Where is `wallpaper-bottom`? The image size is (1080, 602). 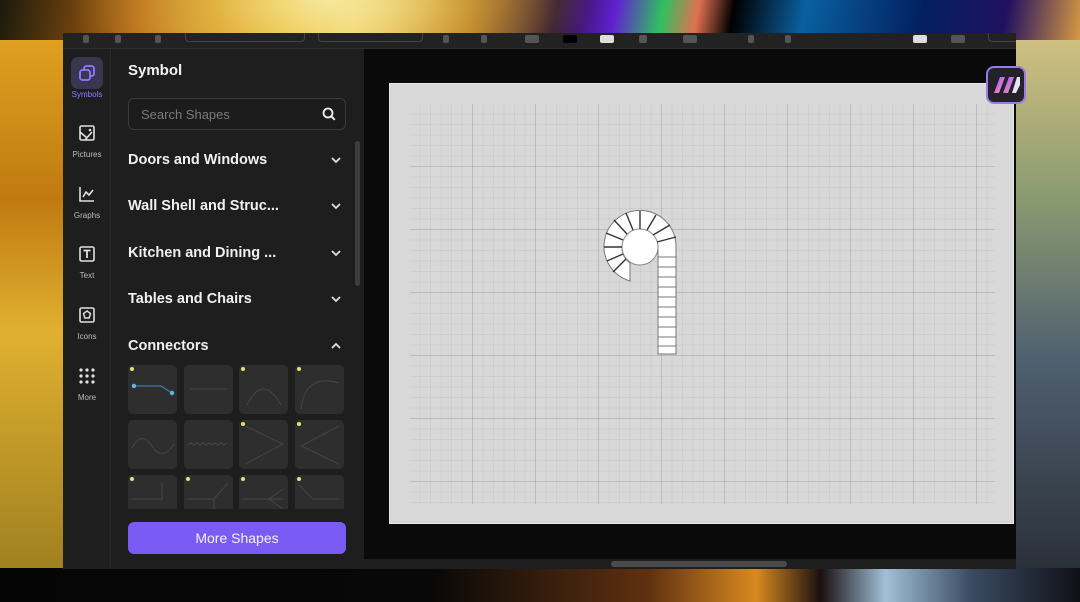
wallpaper-bottom is located at coordinates (540, 585).